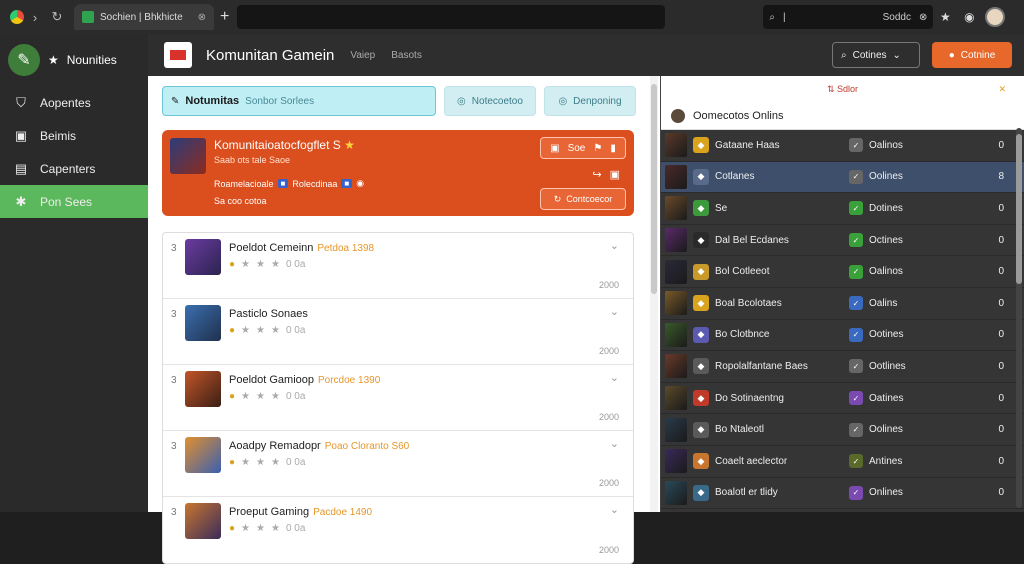 This screenshot has width=1024, height=564. I want to click on list-item: 3 Pasticlo Sonaes ● ★ ★ ★ 0 0a ⌄ 2000, so click(398, 332).